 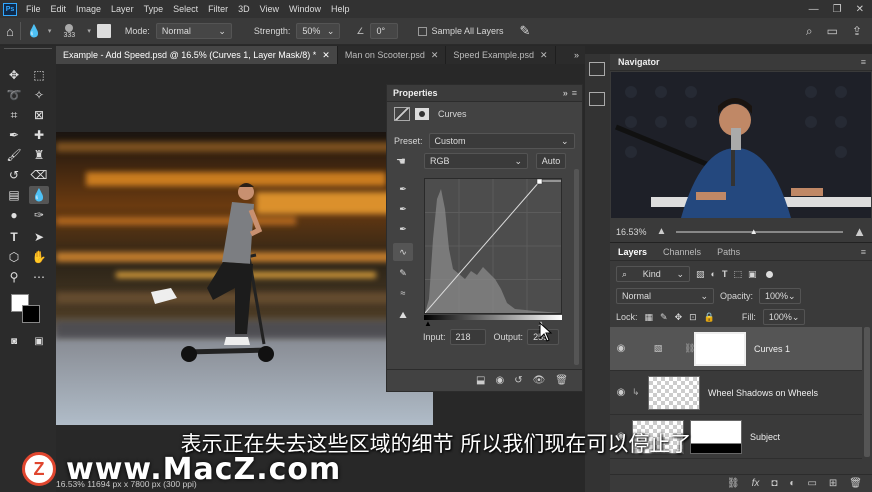 What do you see at coordinates (754, 231) in the screenshot?
I see `zoom-slider-thumb: ▲` at bounding box center [754, 231].